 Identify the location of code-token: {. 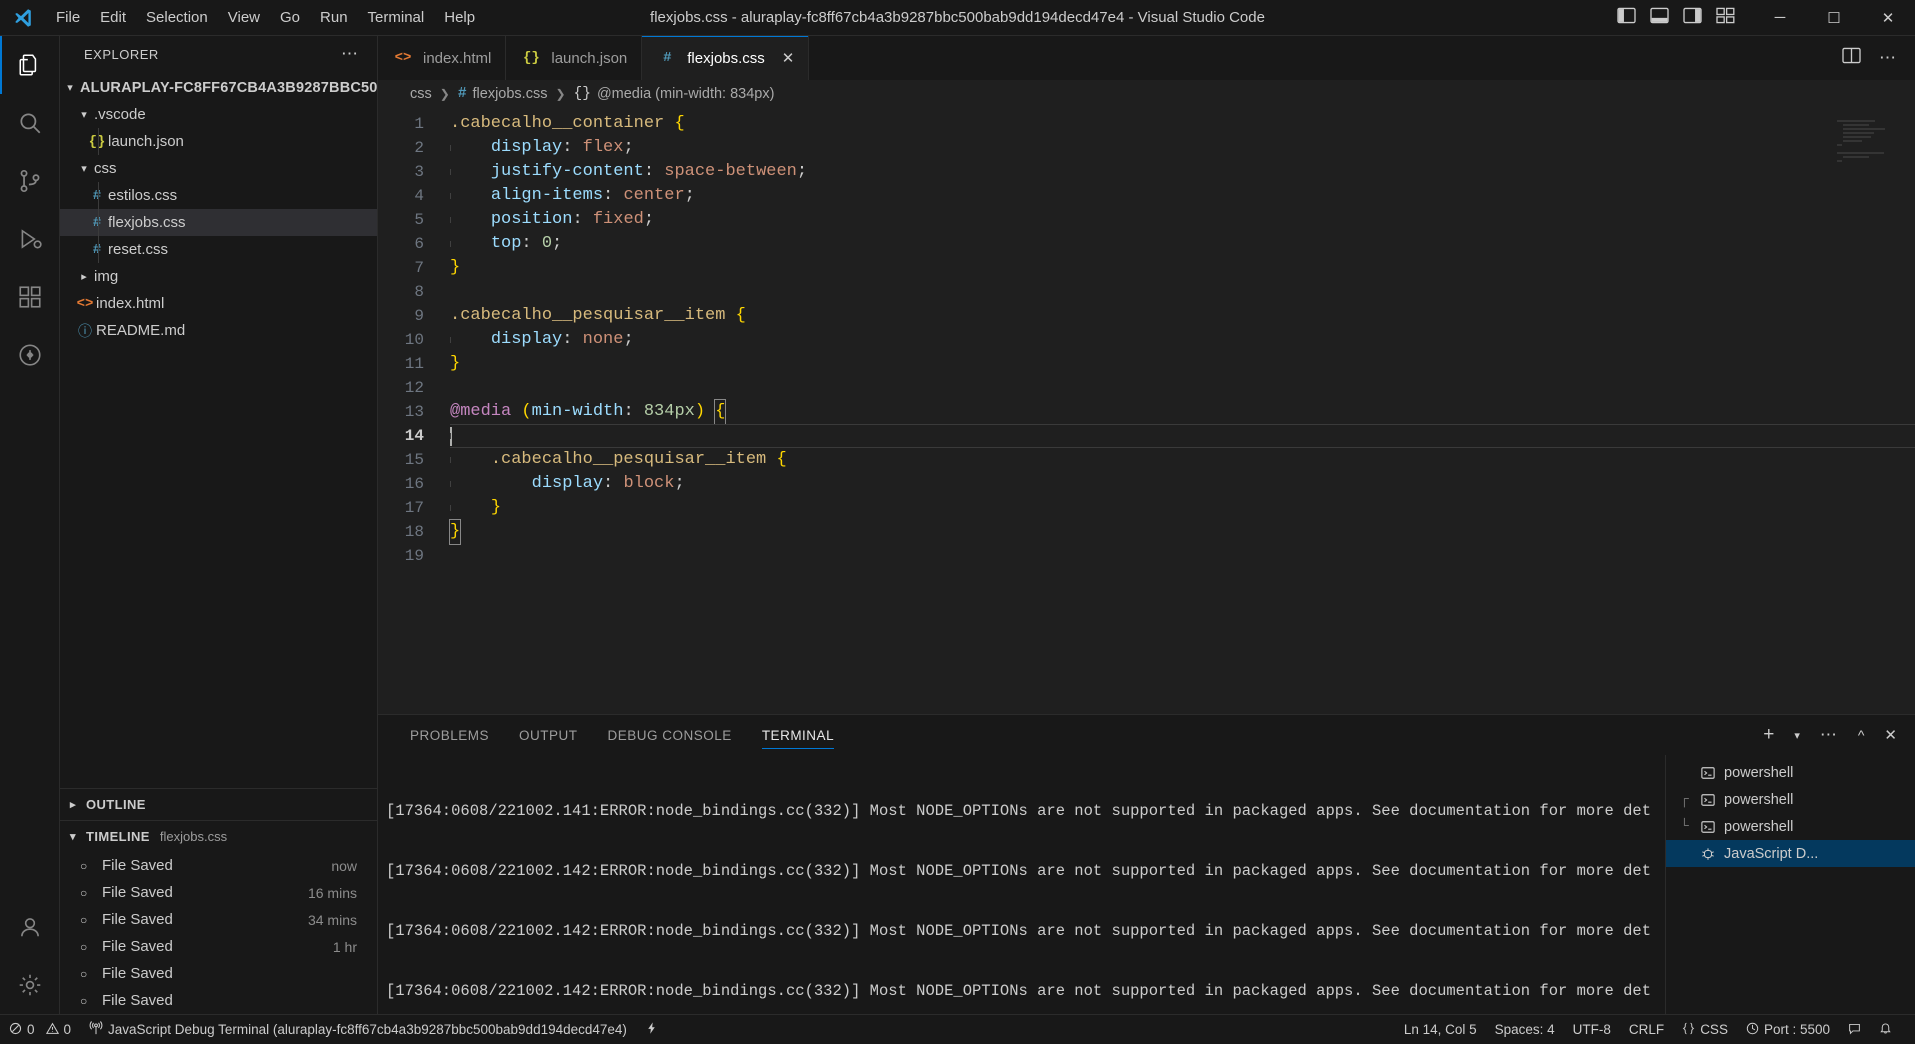
(740, 315).